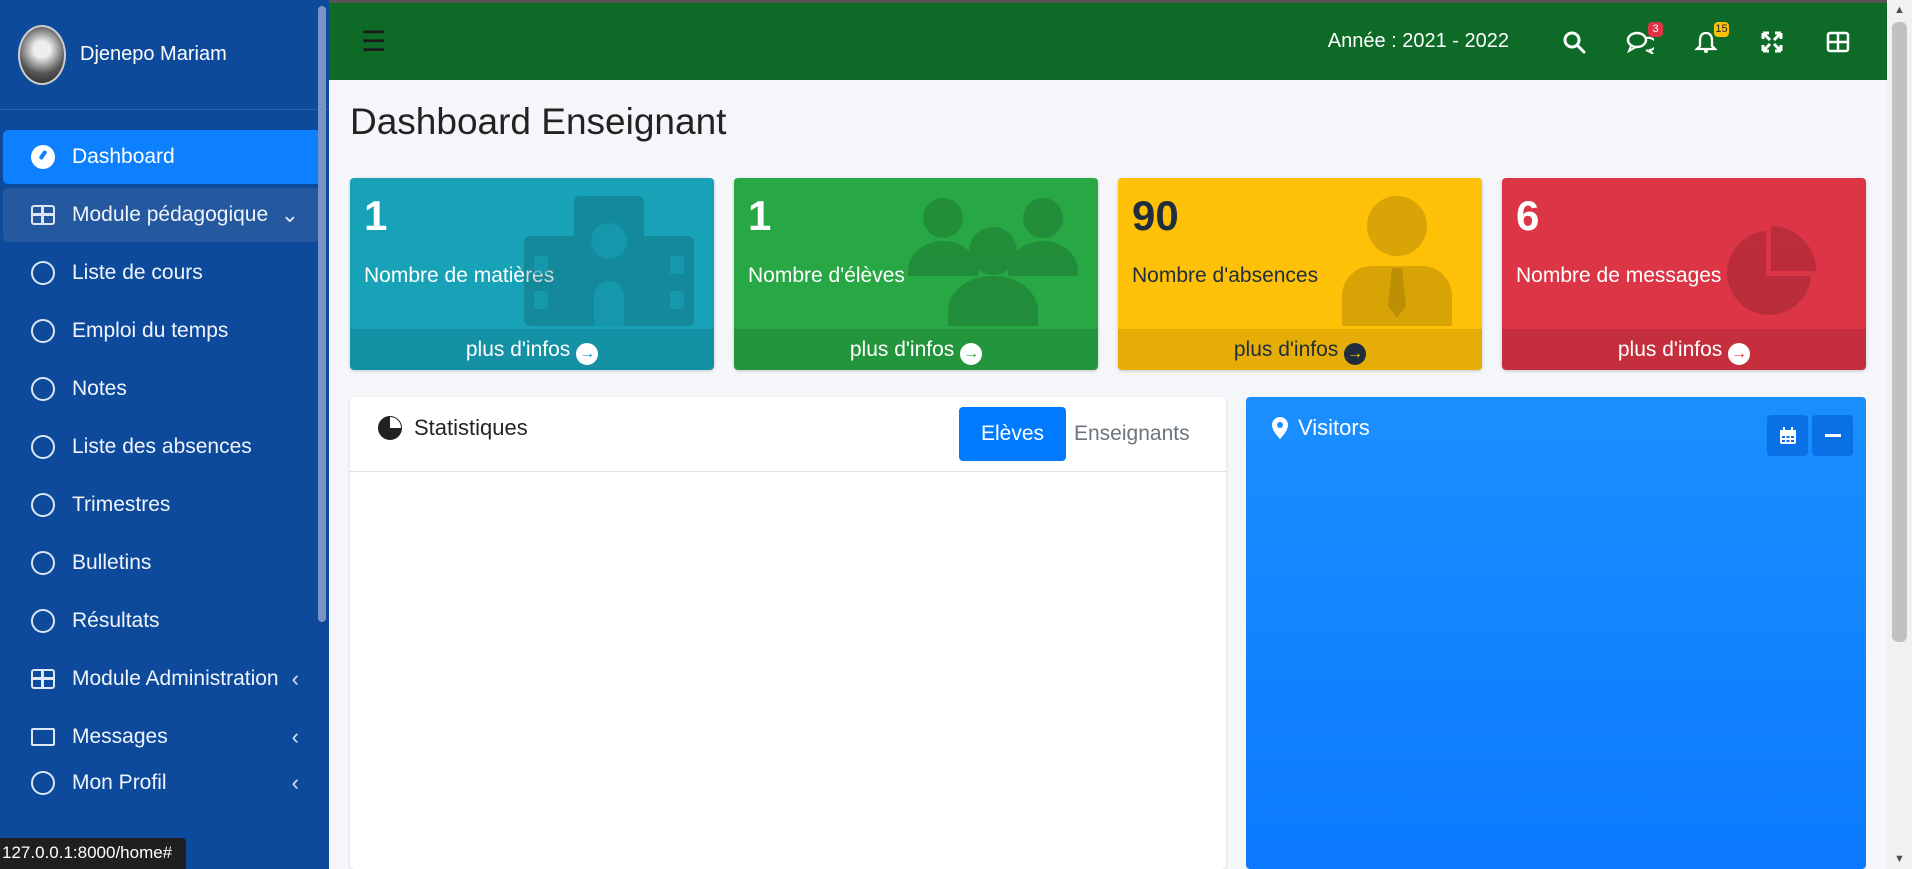  I want to click on stat-label: Nombre d'absences, so click(1225, 275).